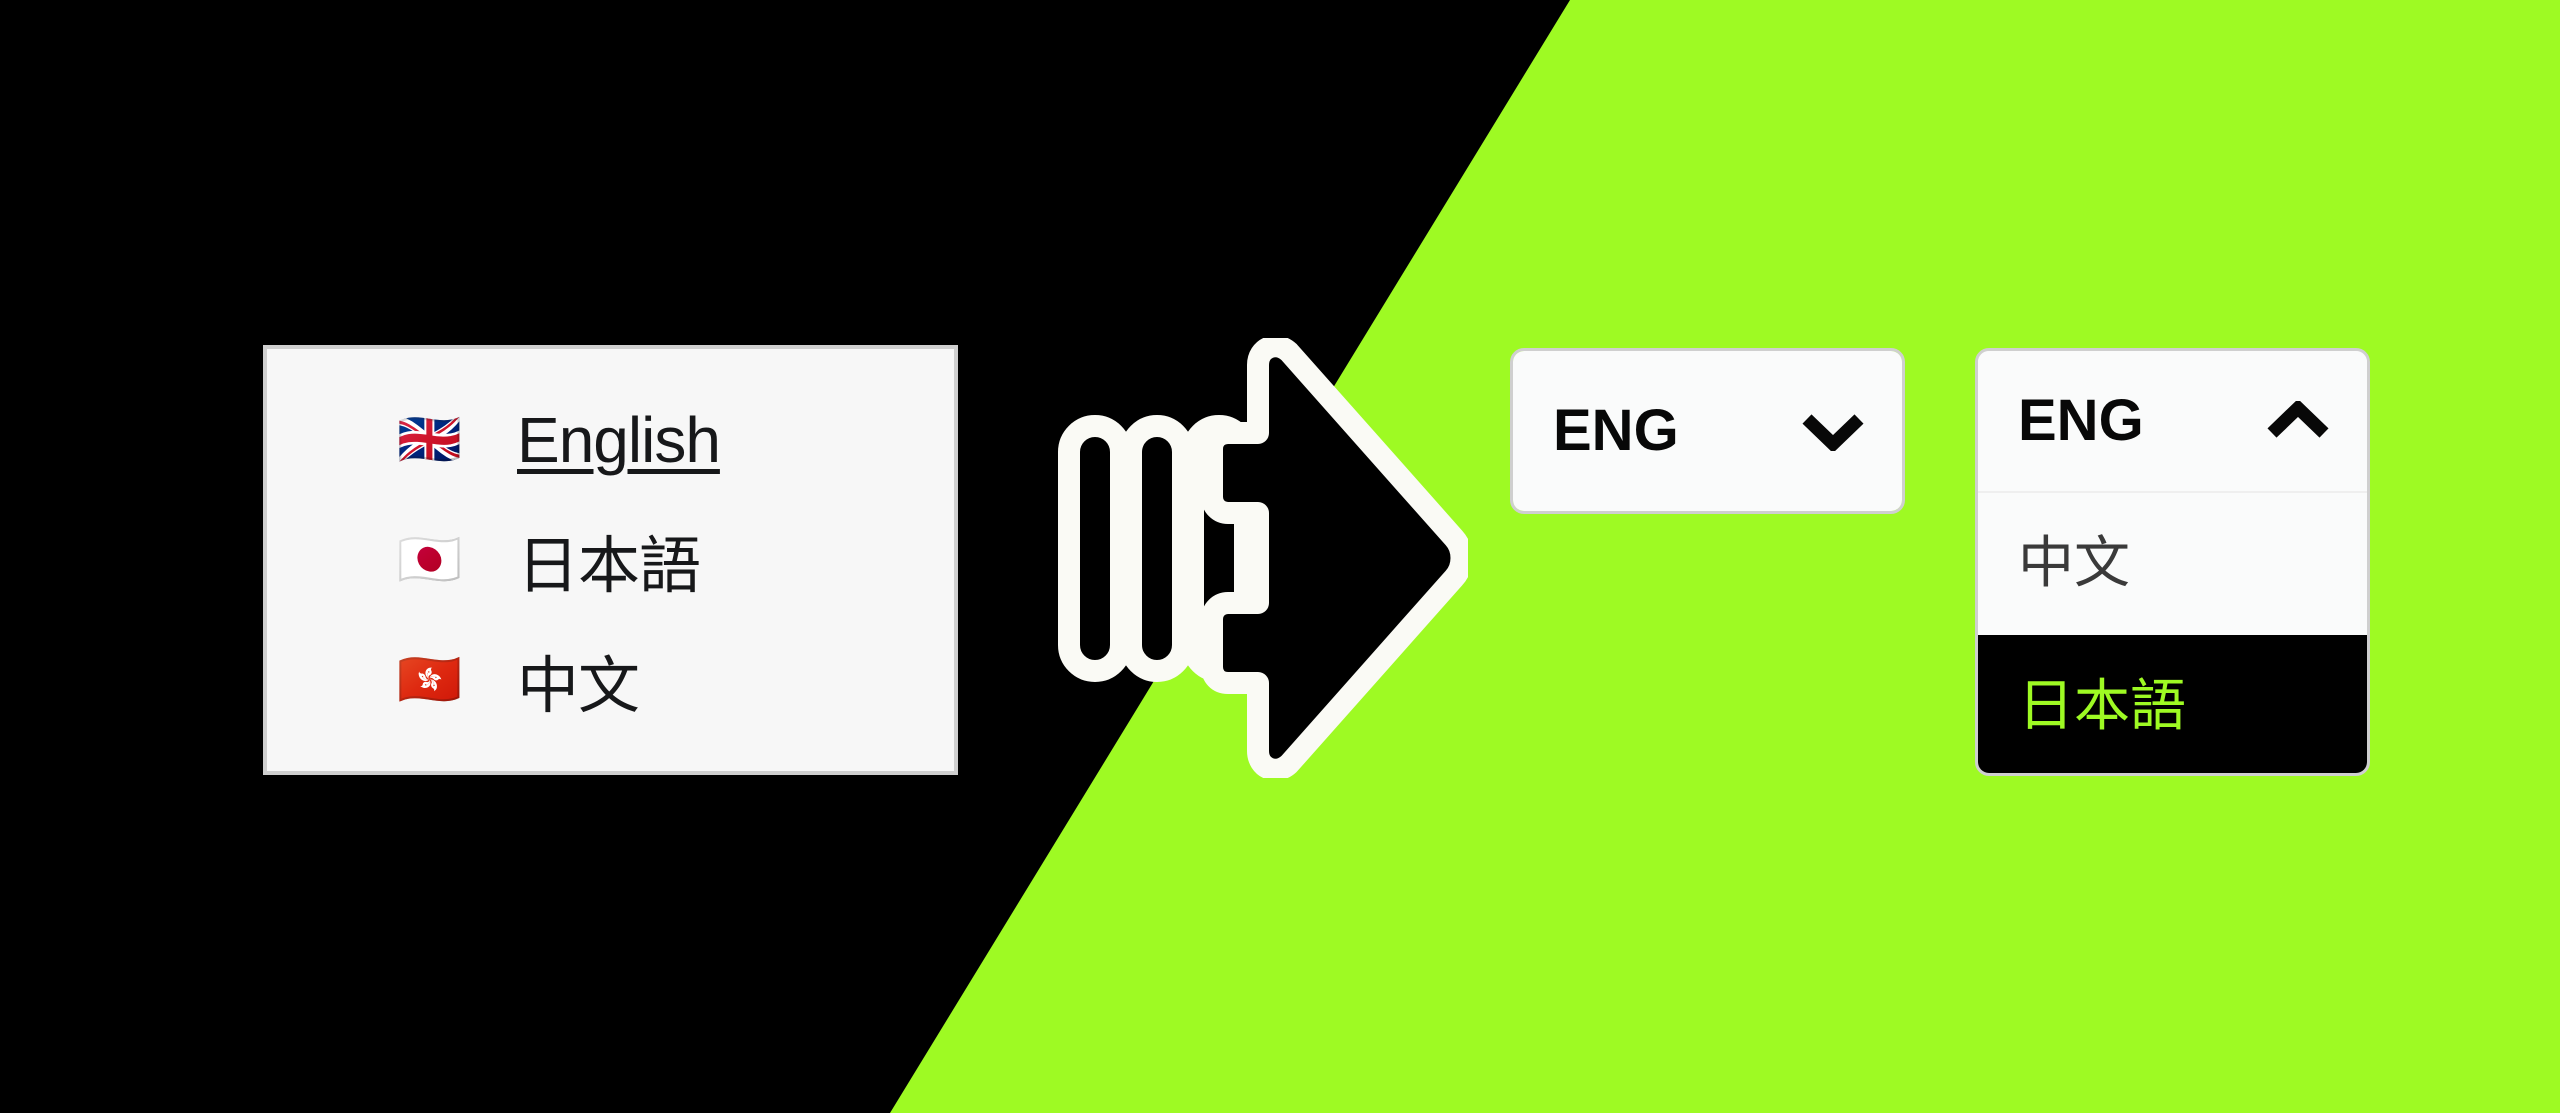 The height and width of the screenshot is (1113, 2560). I want to click on language-dropdown-closed: ENG, so click(1707, 431).